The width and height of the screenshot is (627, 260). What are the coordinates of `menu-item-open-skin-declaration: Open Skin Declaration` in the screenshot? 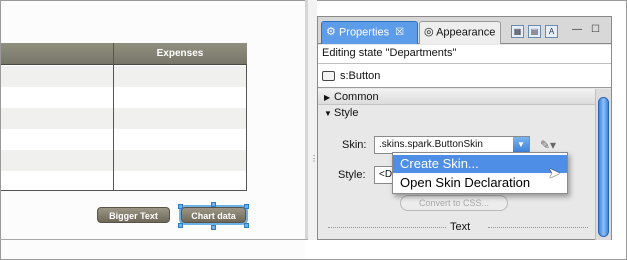 It's located at (480, 183).